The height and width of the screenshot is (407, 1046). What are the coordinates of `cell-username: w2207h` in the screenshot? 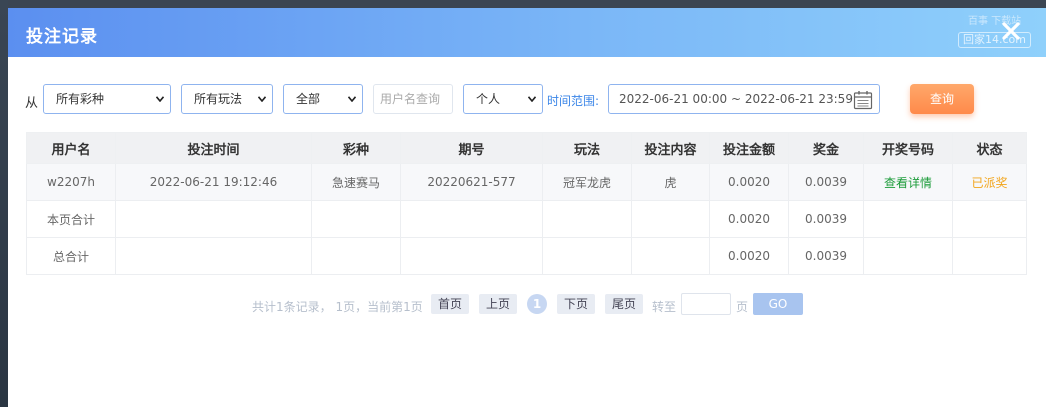 It's located at (71, 182).